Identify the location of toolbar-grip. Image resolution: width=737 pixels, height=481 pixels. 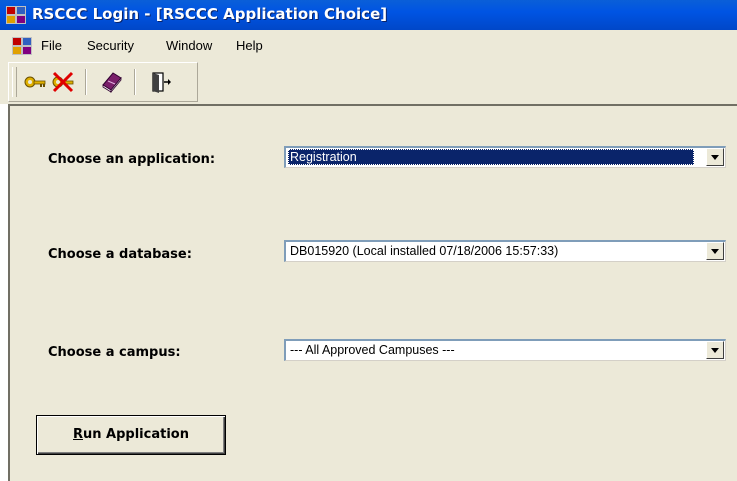
(14, 82).